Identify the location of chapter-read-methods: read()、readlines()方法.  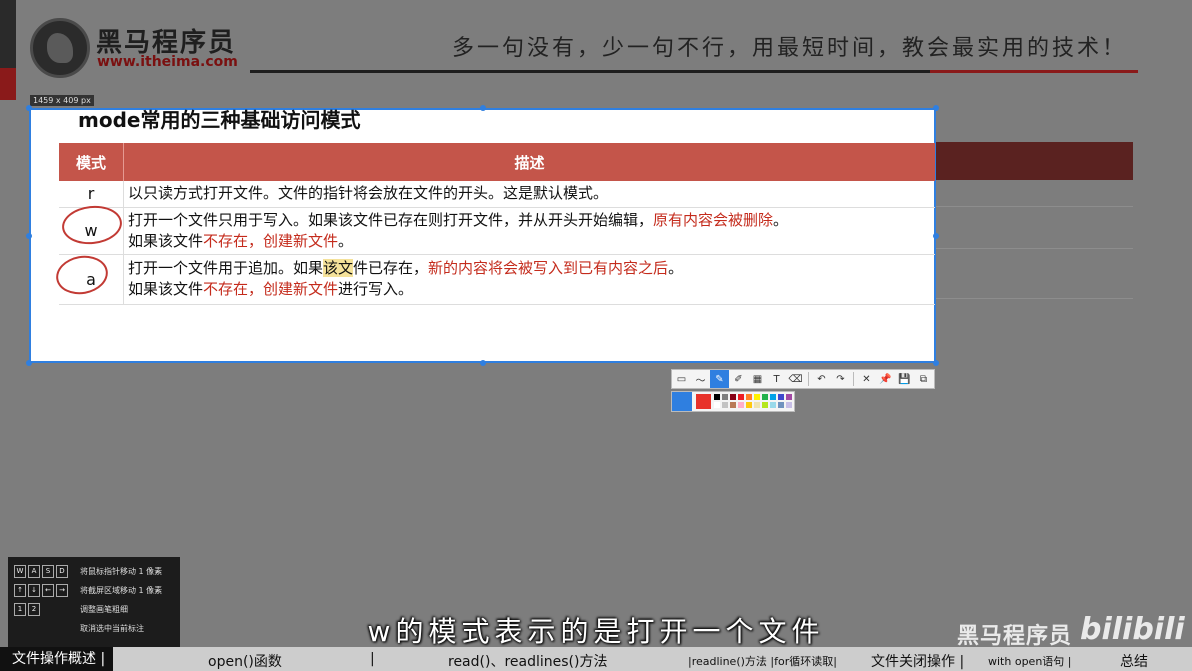
(527, 661).